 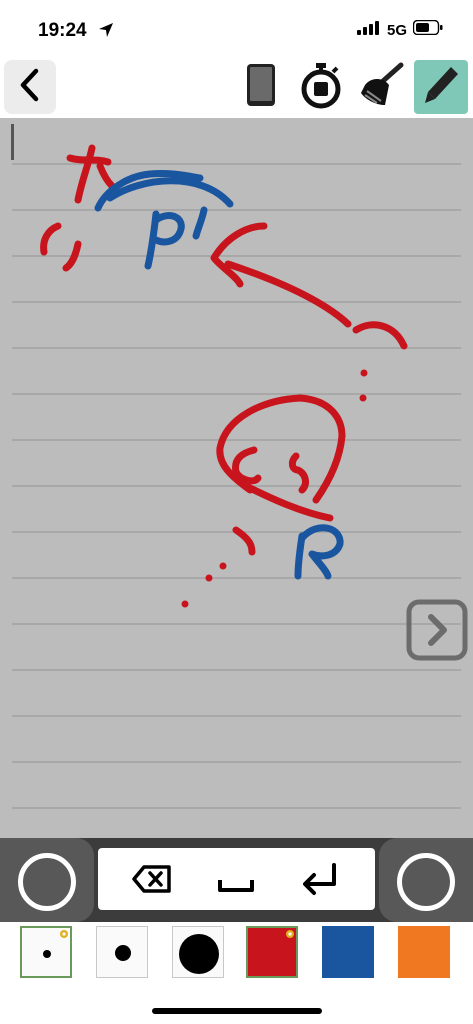 I want to click on chevron-left-icon, so click(x=30, y=87).